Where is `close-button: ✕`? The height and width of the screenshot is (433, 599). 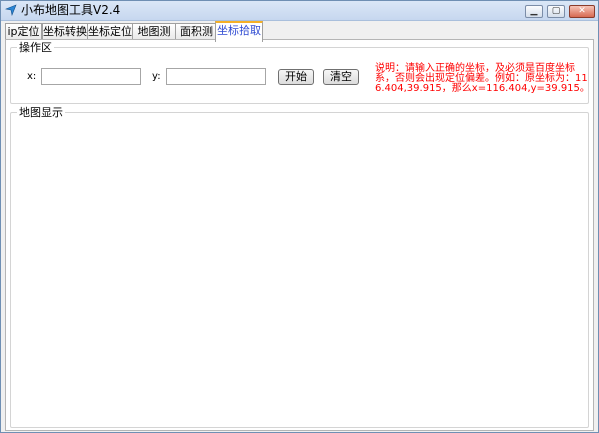
close-button: ✕ is located at coordinates (582, 11).